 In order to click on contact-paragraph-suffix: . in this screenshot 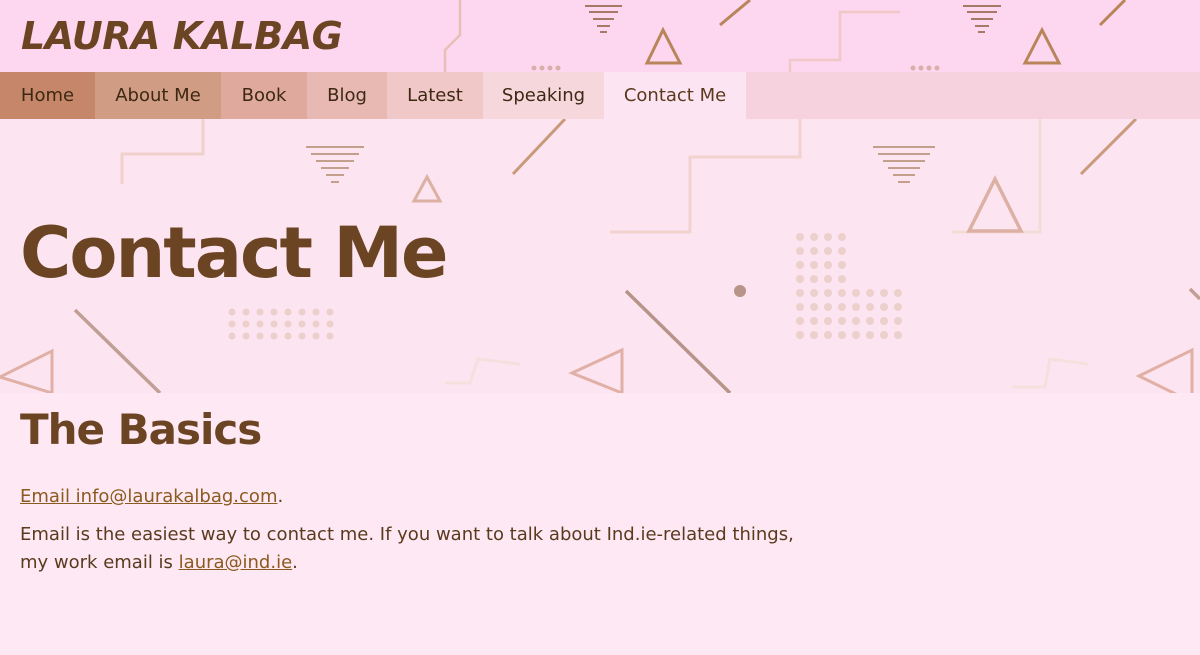, I will do `click(295, 562)`.